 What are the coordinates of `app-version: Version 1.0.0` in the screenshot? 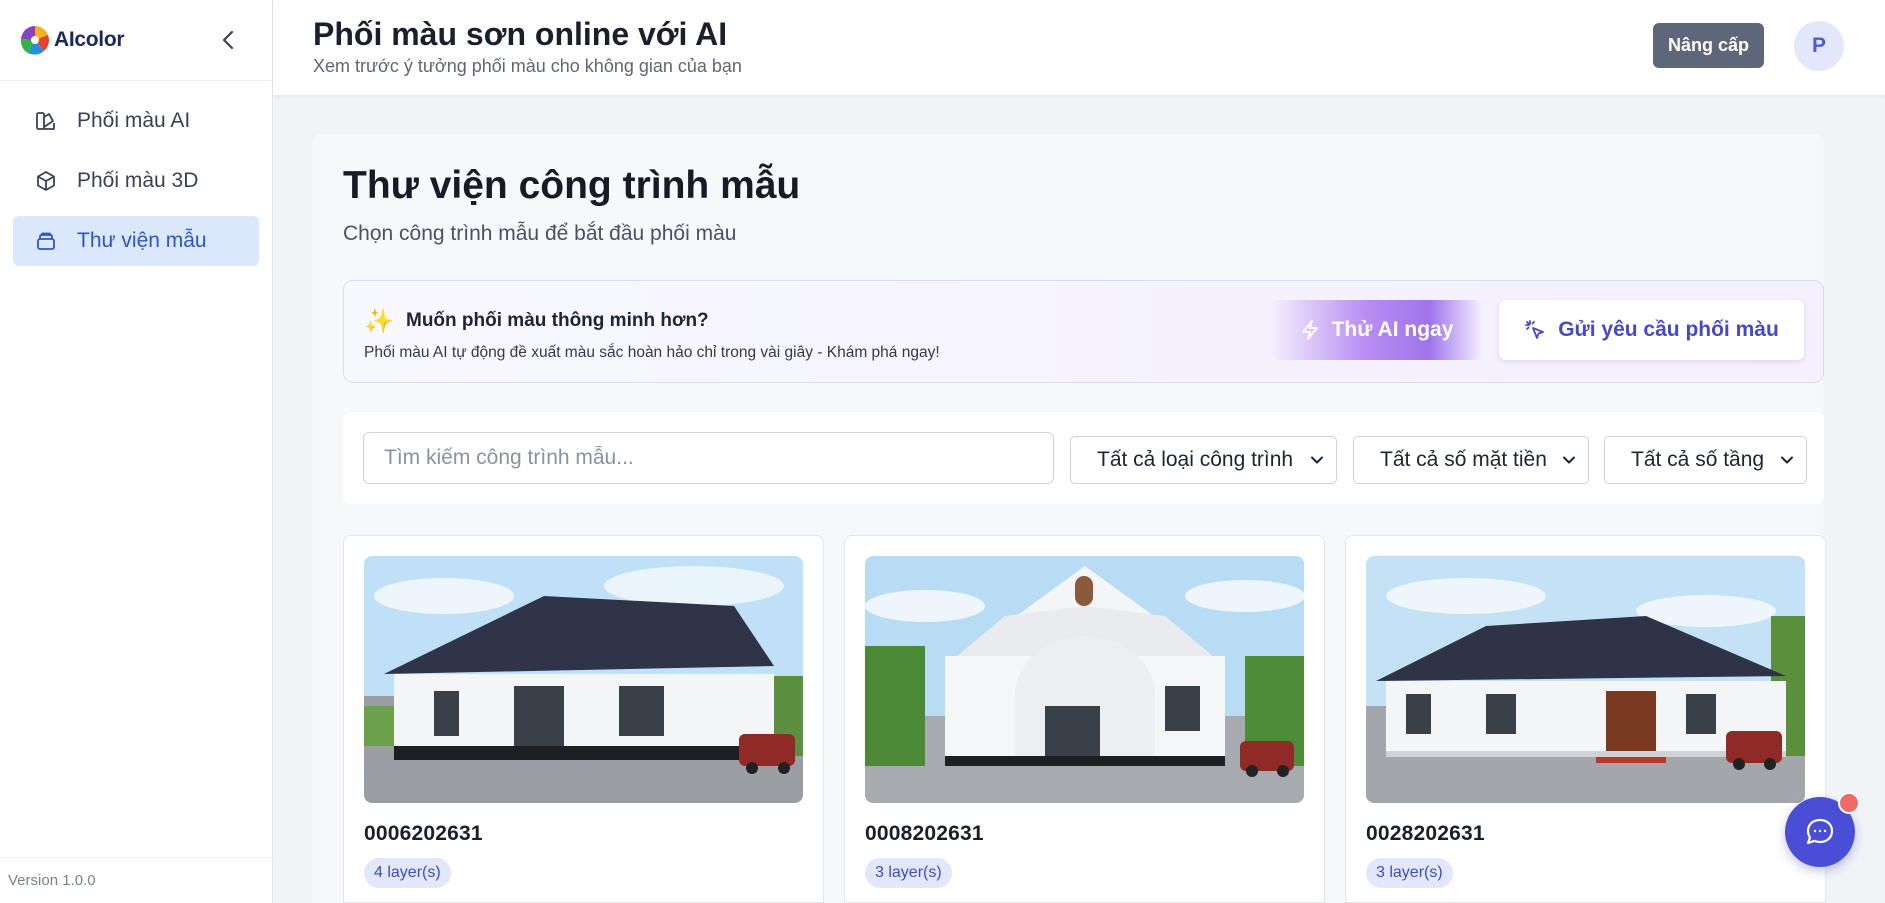 It's located at (136, 880).